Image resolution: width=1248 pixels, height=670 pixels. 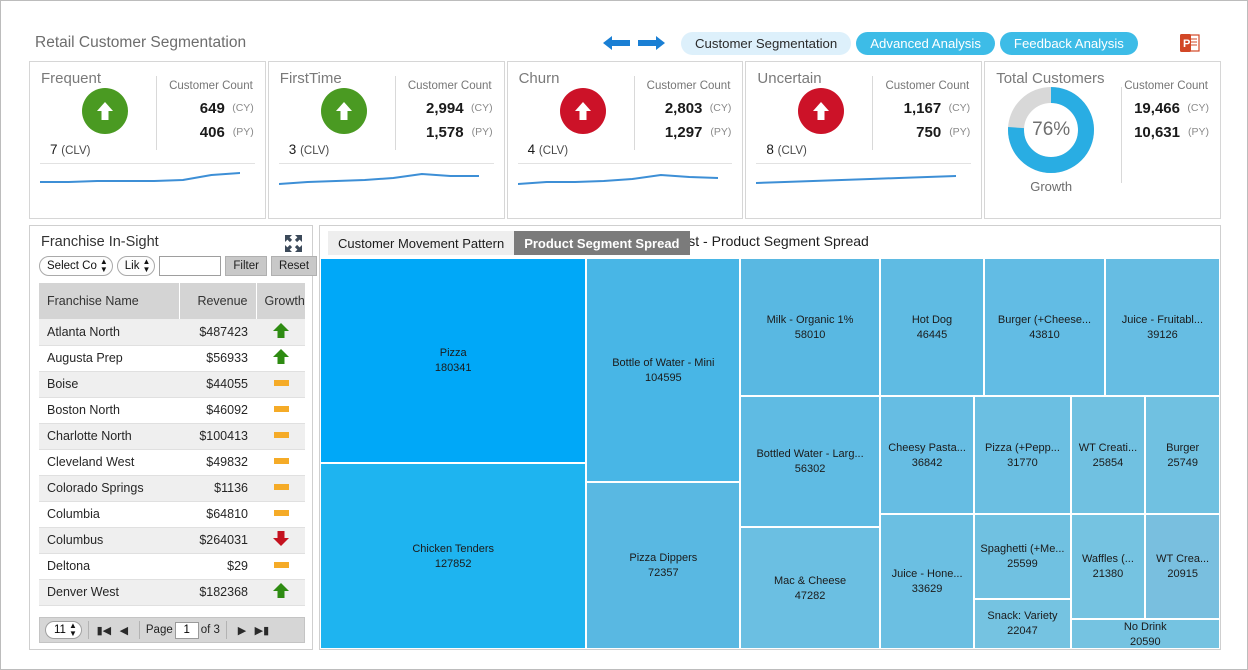 What do you see at coordinates (141, 42) in the screenshot?
I see `page-title: Retail Customer Segmentation` at bounding box center [141, 42].